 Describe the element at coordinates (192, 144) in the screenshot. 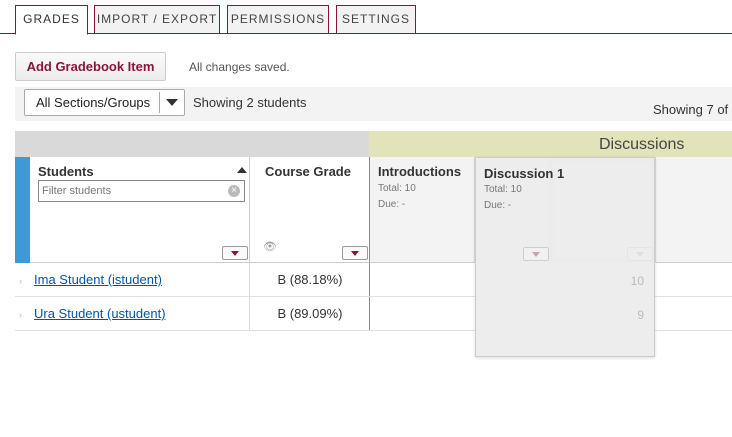

I see `fixed-columns-category-header` at that location.